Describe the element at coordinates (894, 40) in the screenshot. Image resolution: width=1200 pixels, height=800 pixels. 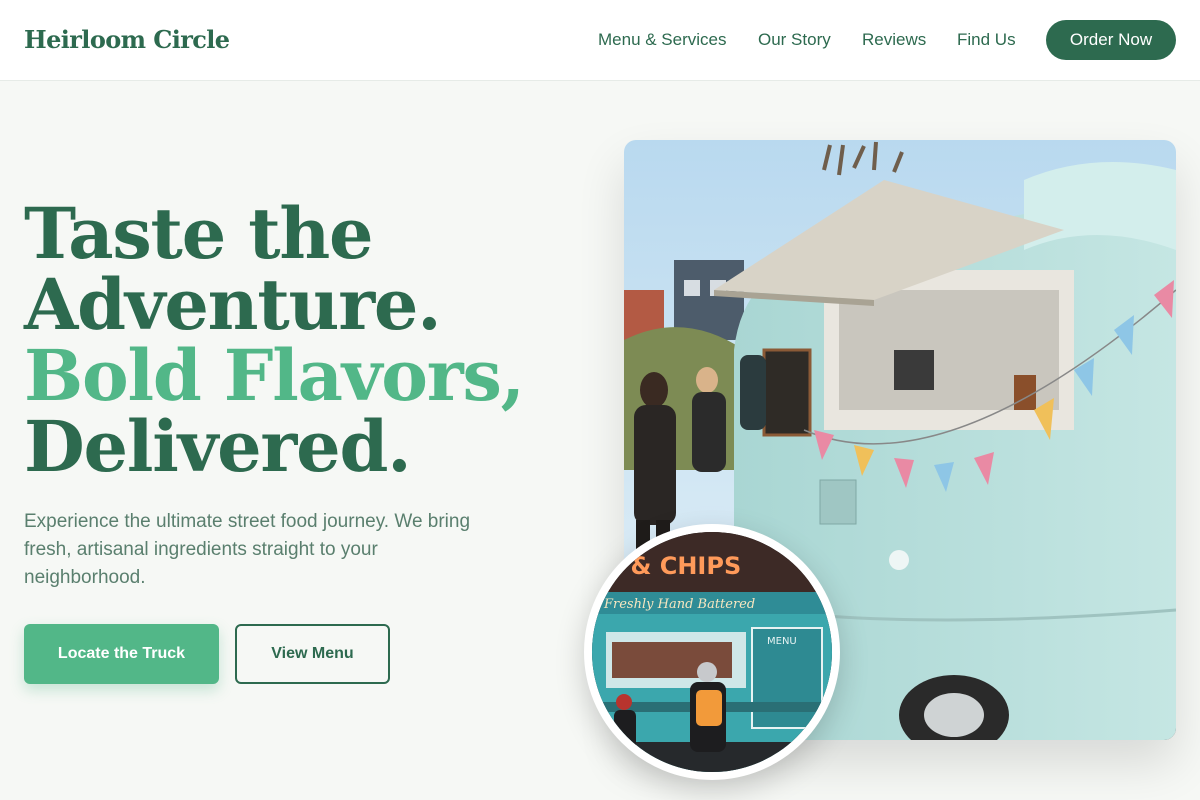
I see `nav-reviews: Reviews` at that location.